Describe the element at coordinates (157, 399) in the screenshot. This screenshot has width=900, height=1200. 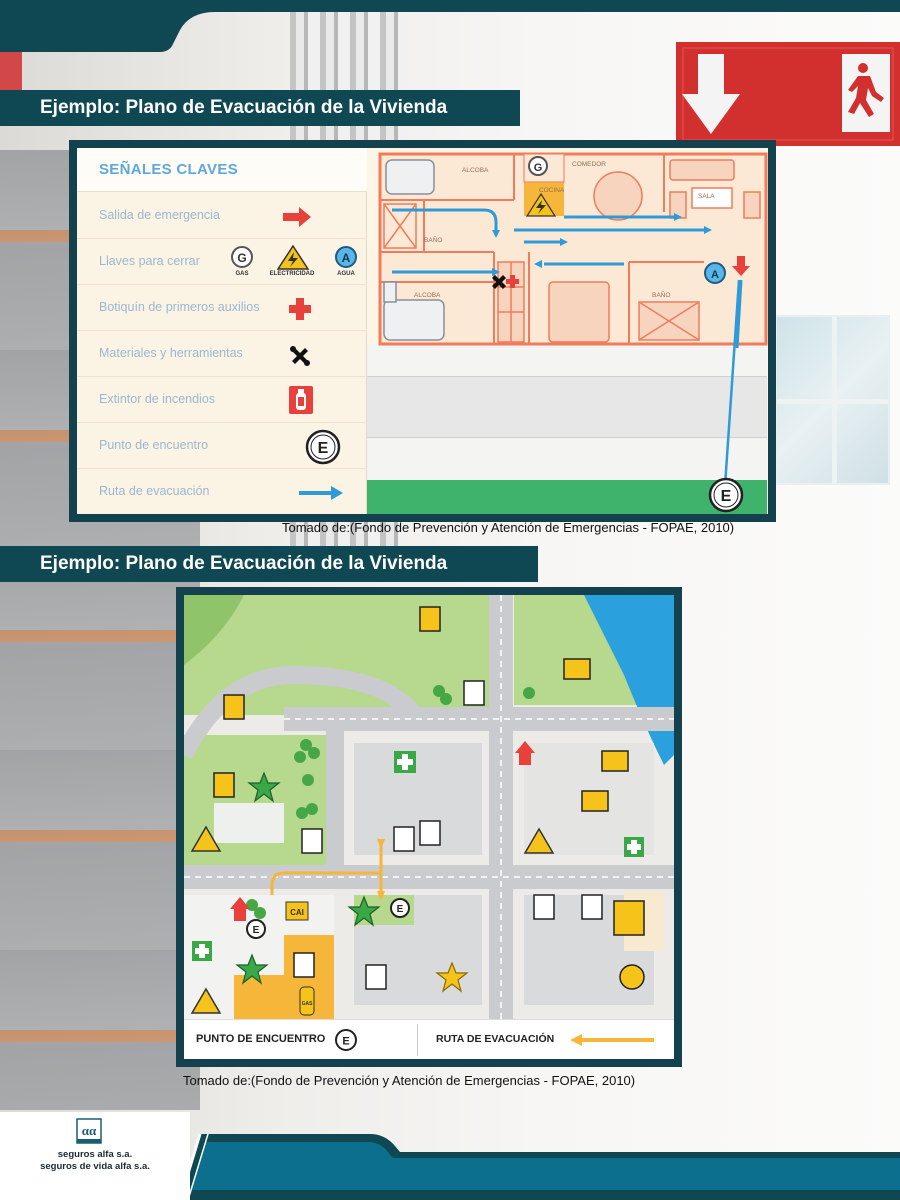
I see `legend-label: Extintor de incendios` at that location.